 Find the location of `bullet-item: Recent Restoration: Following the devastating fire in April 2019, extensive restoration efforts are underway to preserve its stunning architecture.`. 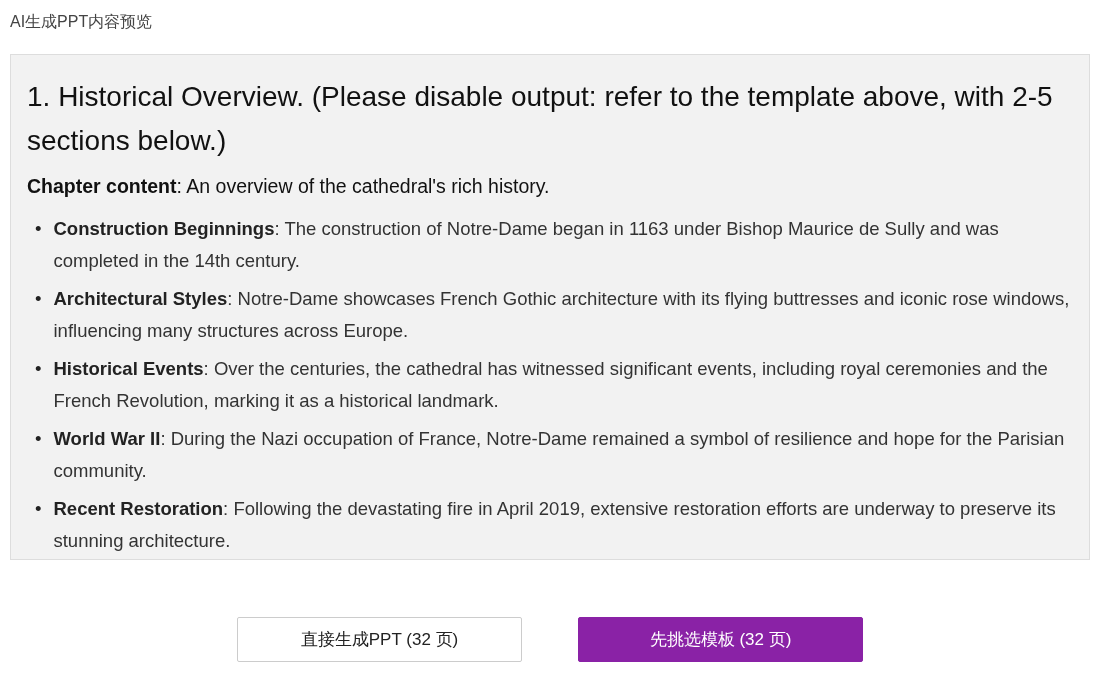

bullet-item: Recent Restoration: Following the devastating fire in April 2019, extensive restoration efforts are underway to preserve its stunning architecture. is located at coordinates (555, 525).